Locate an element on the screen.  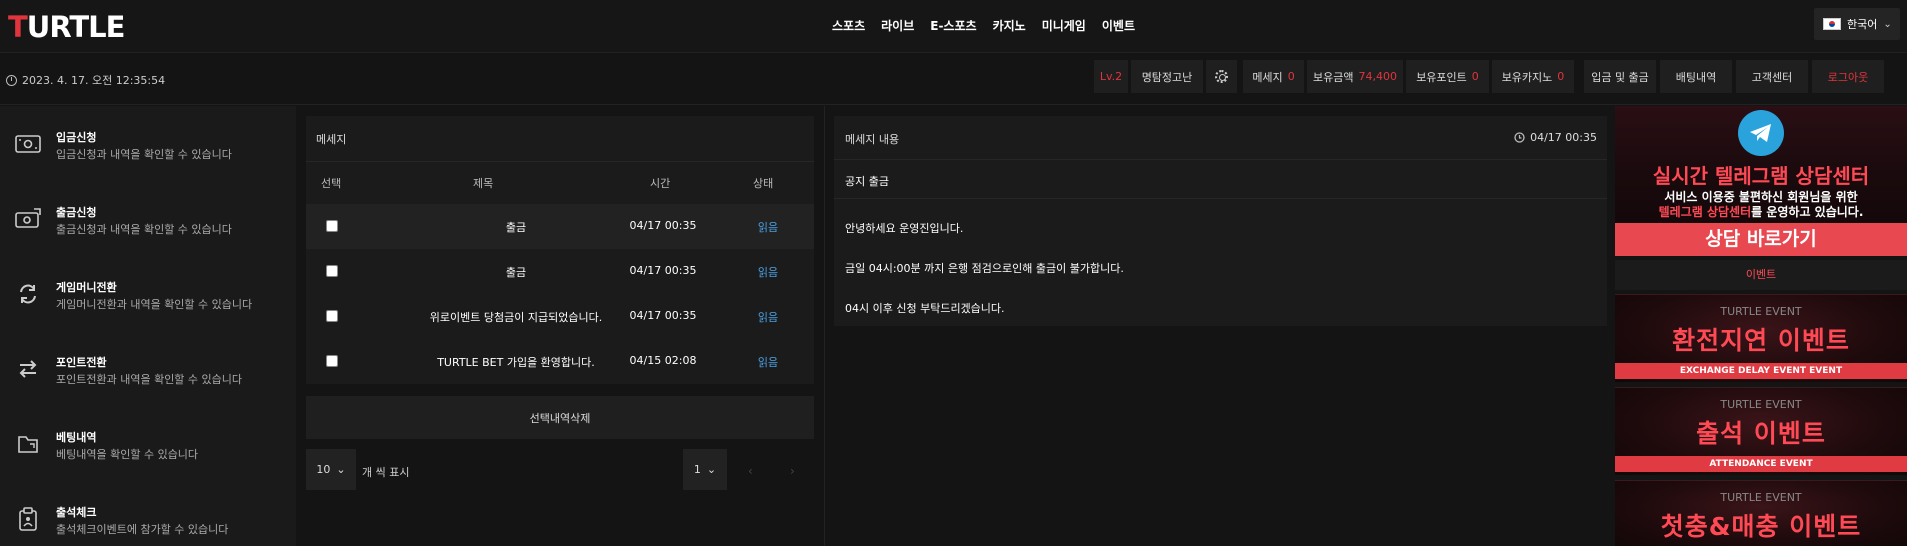
cash-in-icon is located at coordinates (28, 144).